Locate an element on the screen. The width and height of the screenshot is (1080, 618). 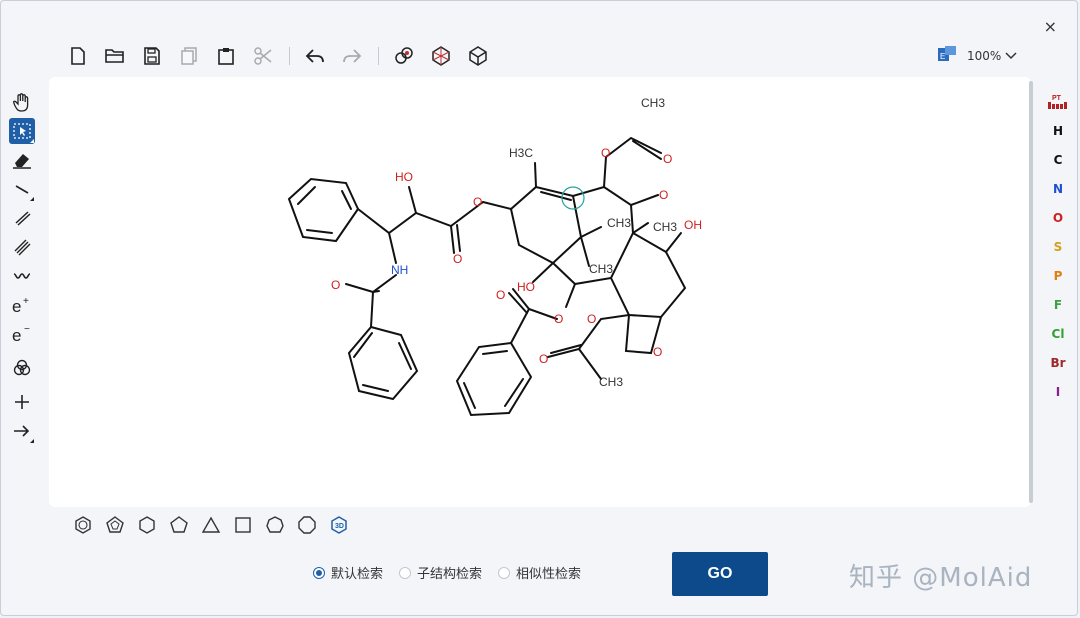
cyclooctane-icon is located at coordinates (307, 525).